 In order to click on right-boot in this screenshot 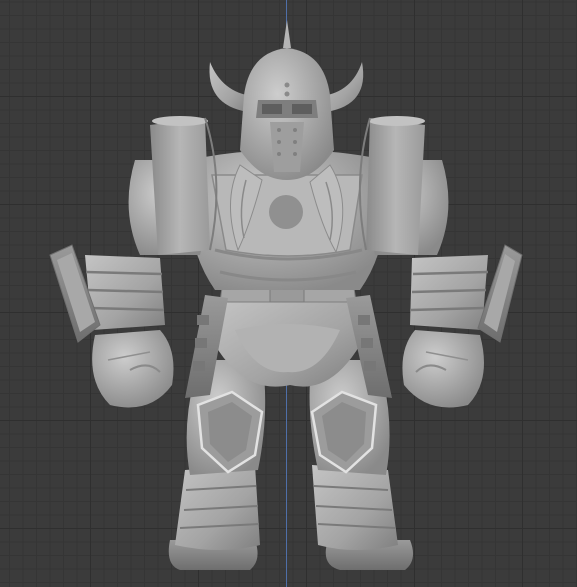, I will do `click(355, 507)`.